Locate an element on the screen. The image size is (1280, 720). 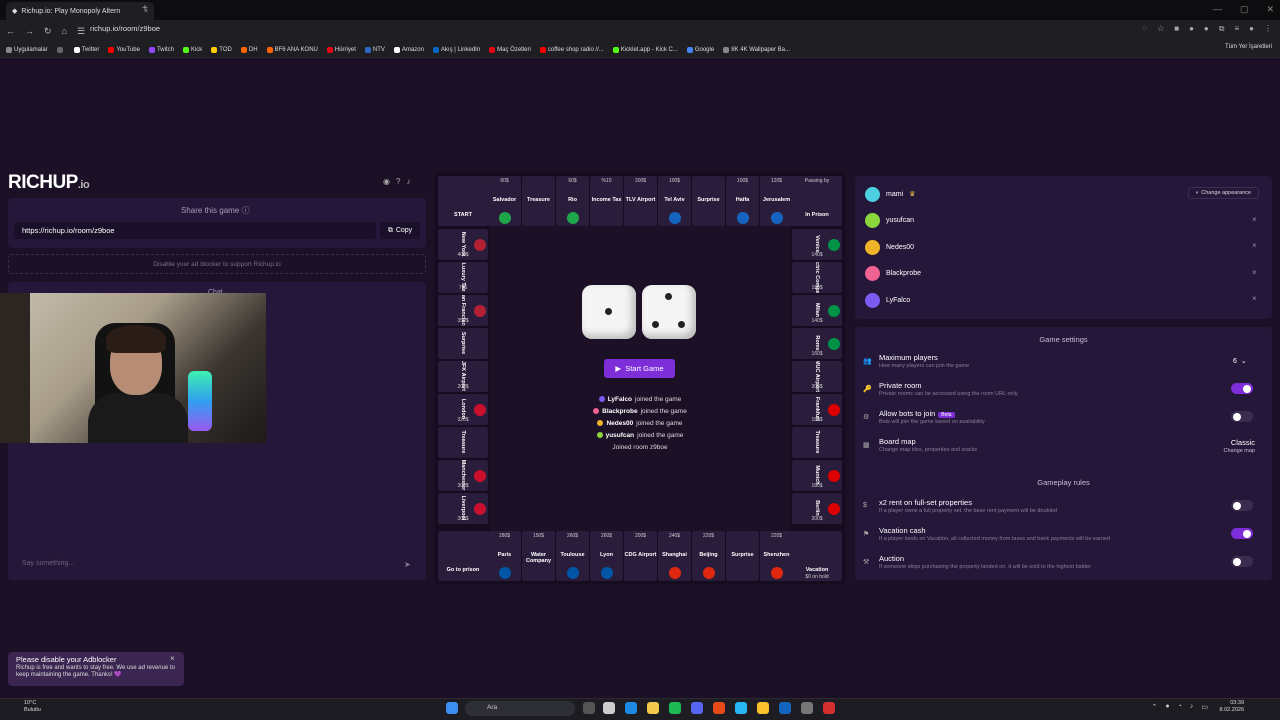
address-bar: richup.io/room/z9boe is located at coordinates (125, 28).